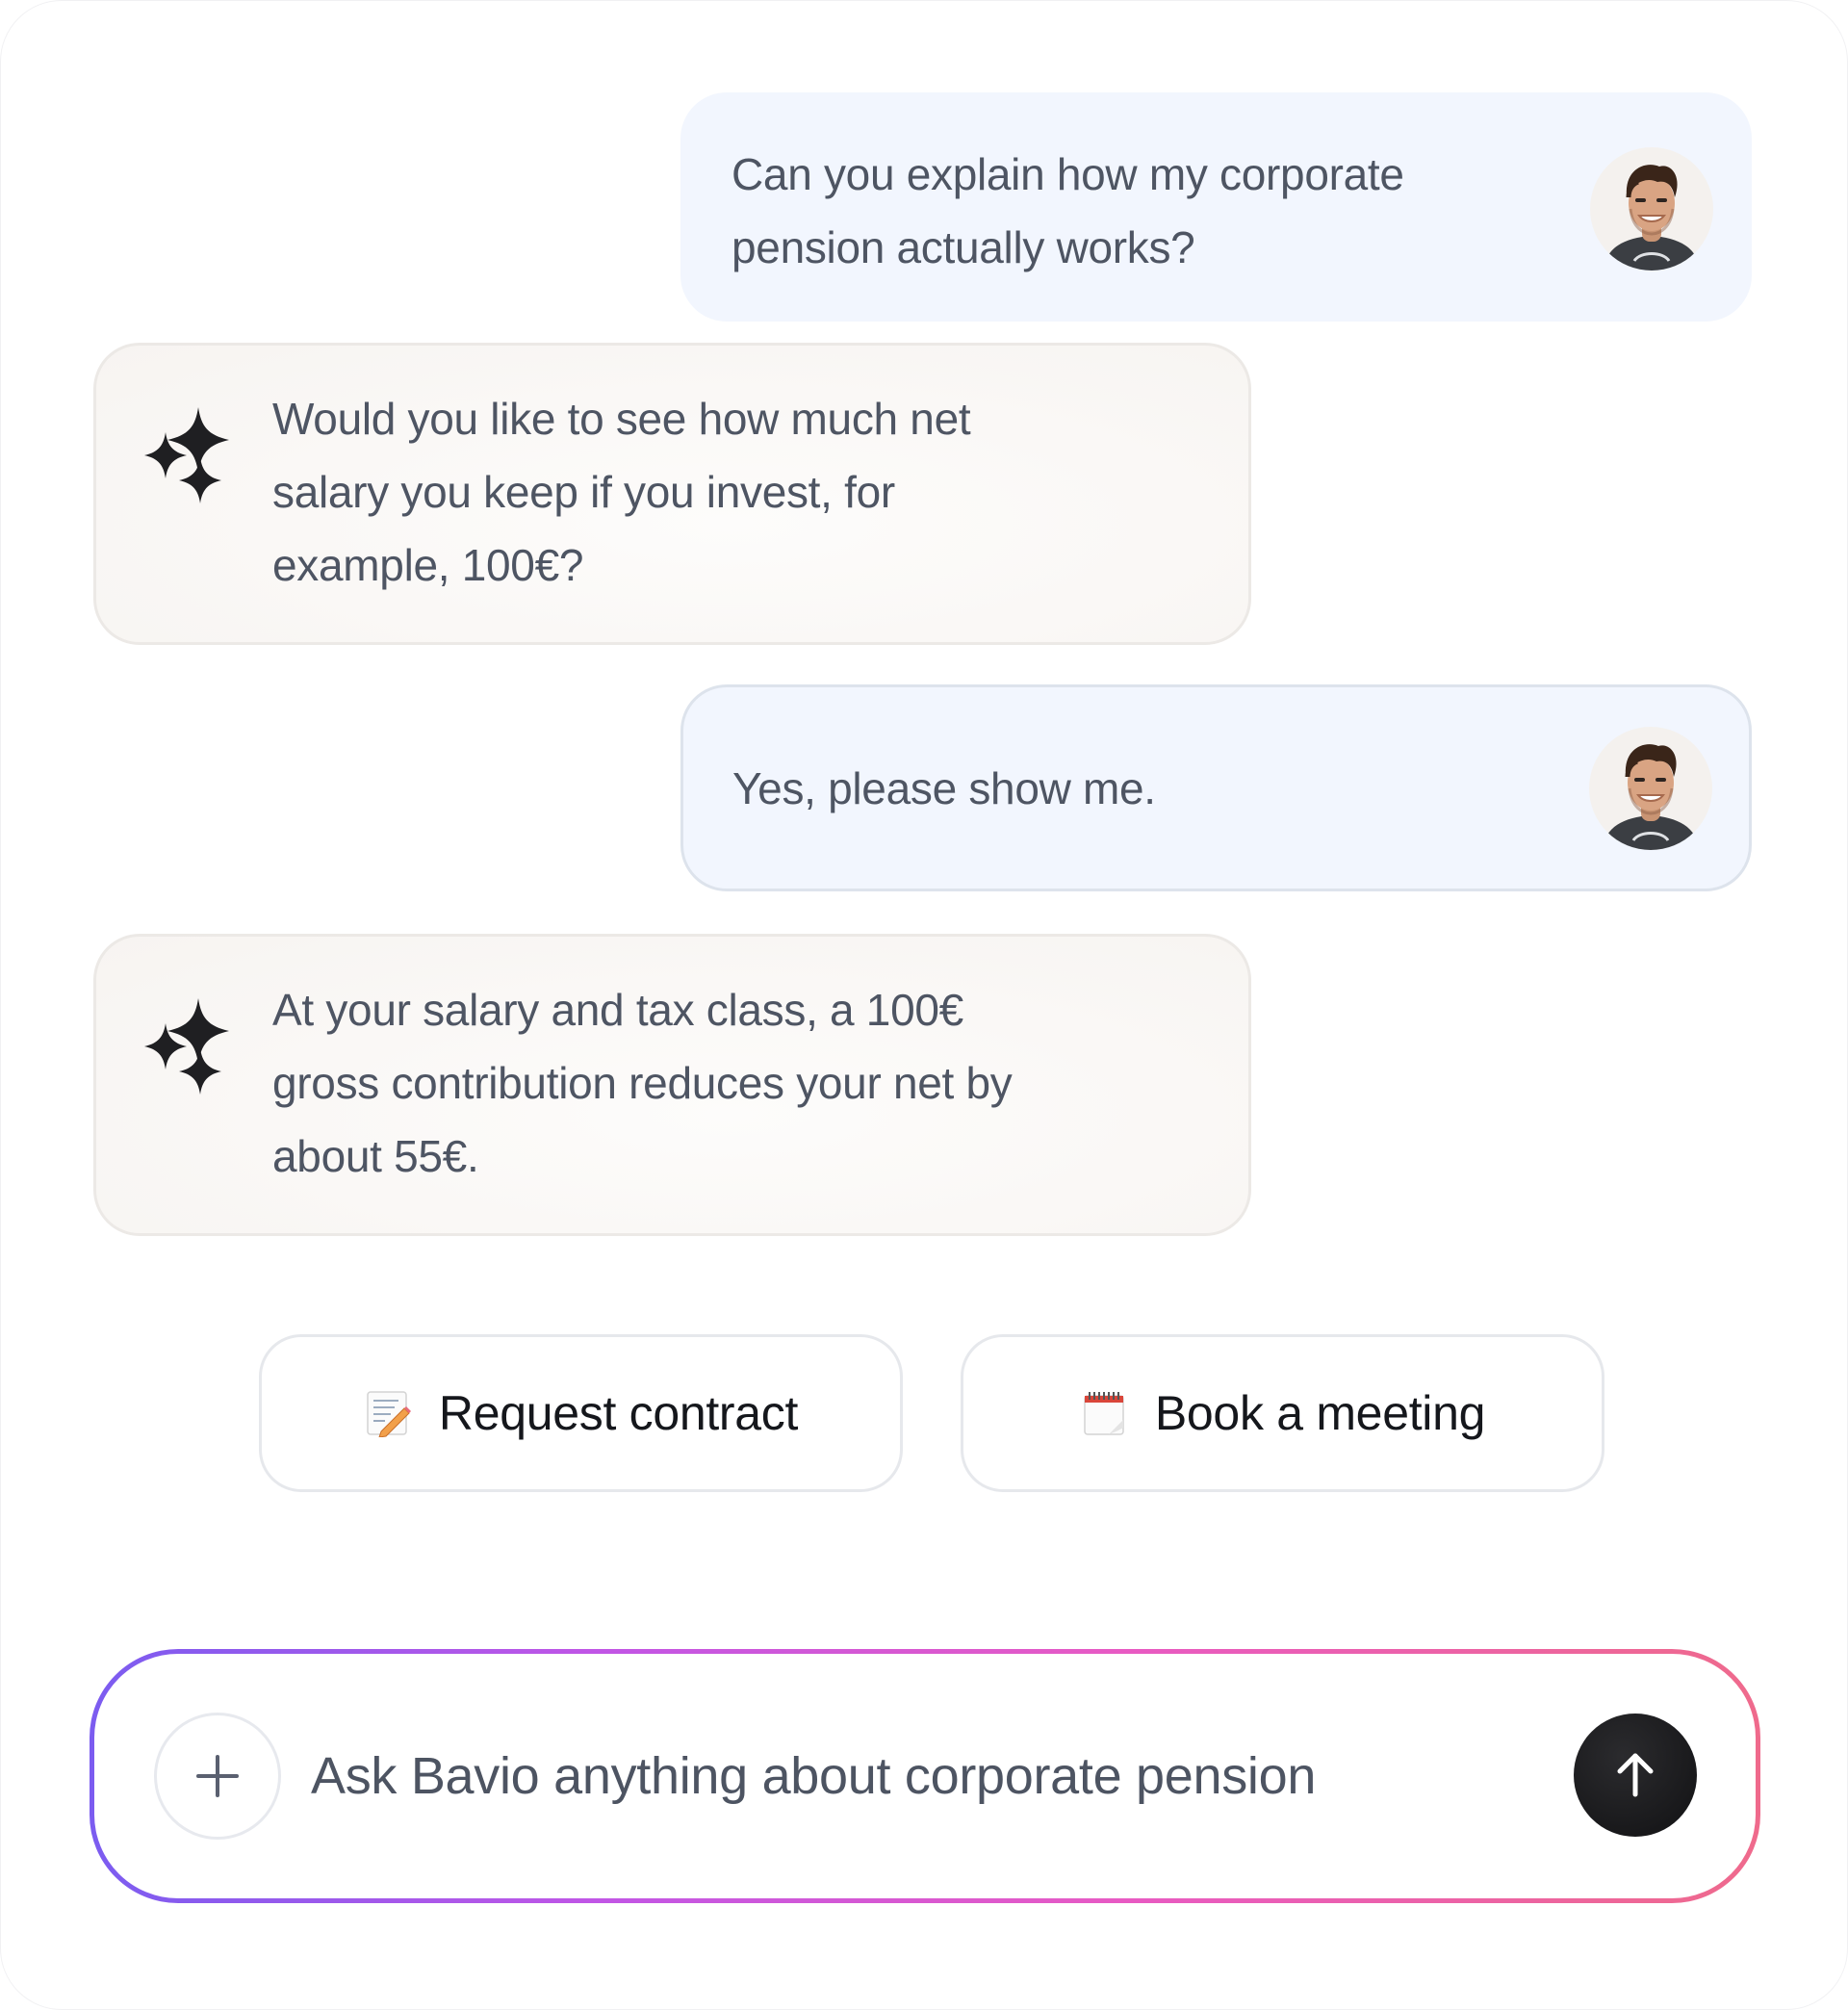 Image resolution: width=1848 pixels, height=2010 pixels. Describe the element at coordinates (944, 788) in the screenshot. I see `message-text: Yes, please show me.` at that location.